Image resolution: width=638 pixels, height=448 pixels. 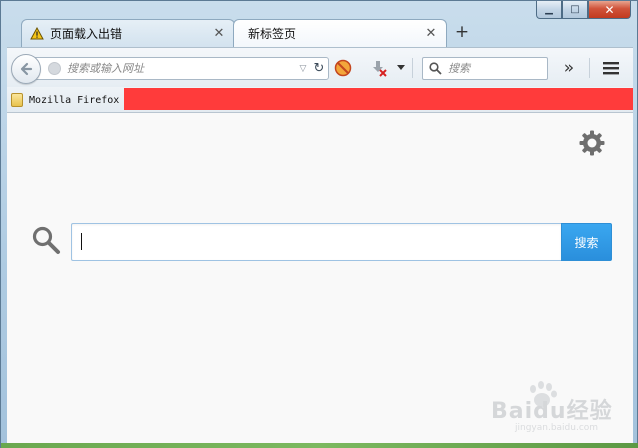 I want to click on back-button, so click(x=26, y=69).